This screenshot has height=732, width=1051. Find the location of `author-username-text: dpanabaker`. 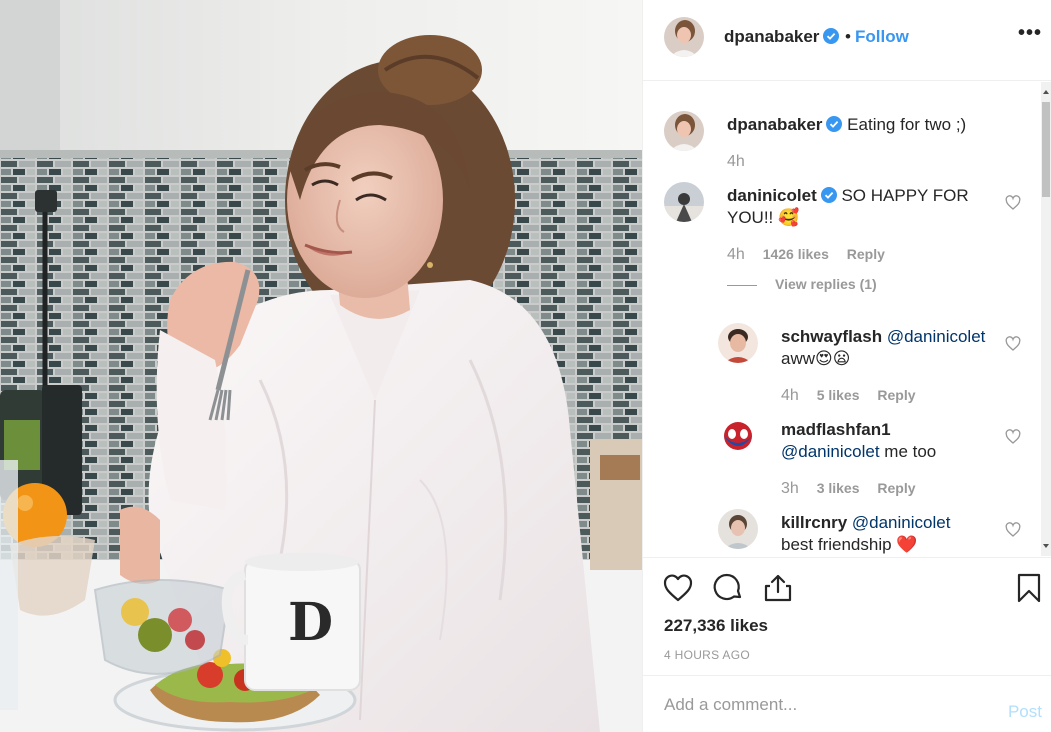

author-username-text: dpanabaker is located at coordinates (771, 36).